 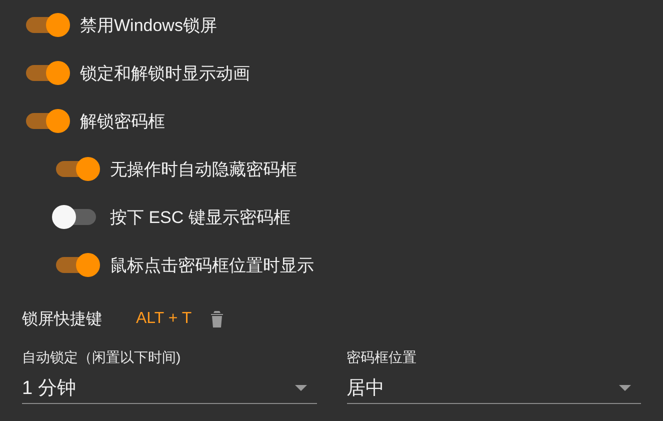 What do you see at coordinates (203, 169) in the screenshot?
I see `toggle-label: 无操作时自动隐藏密码框` at bounding box center [203, 169].